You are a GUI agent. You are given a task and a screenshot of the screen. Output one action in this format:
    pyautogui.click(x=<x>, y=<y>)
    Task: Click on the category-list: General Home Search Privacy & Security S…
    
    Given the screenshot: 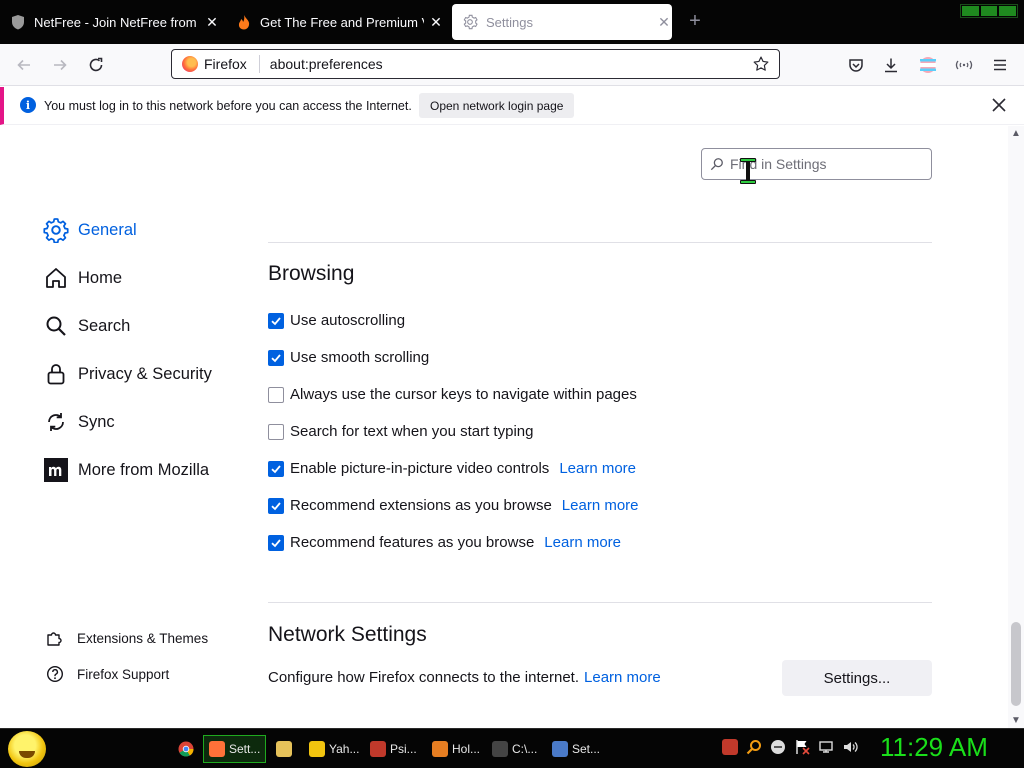 What is the action you would take?
    pyautogui.click(x=147, y=350)
    